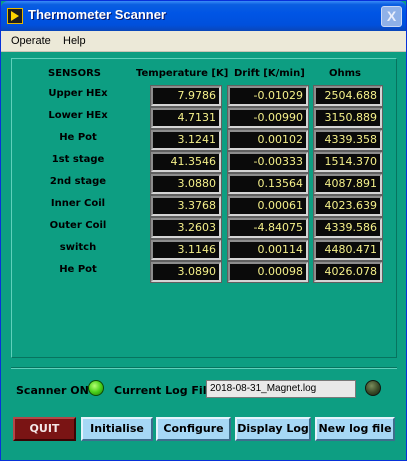 Image resolution: width=407 pixels, height=461 pixels. Describe the element at coordinates (97, 14) in the screenshot. I see `window-title: Thermometer Scanner` at that location.